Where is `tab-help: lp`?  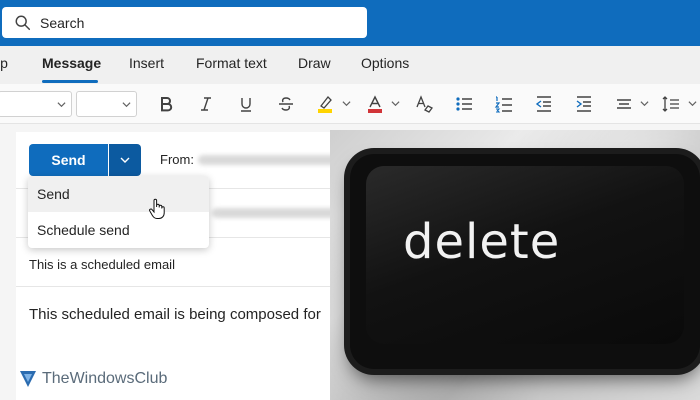
tab-help: lp is located at coordinates (4, 63).